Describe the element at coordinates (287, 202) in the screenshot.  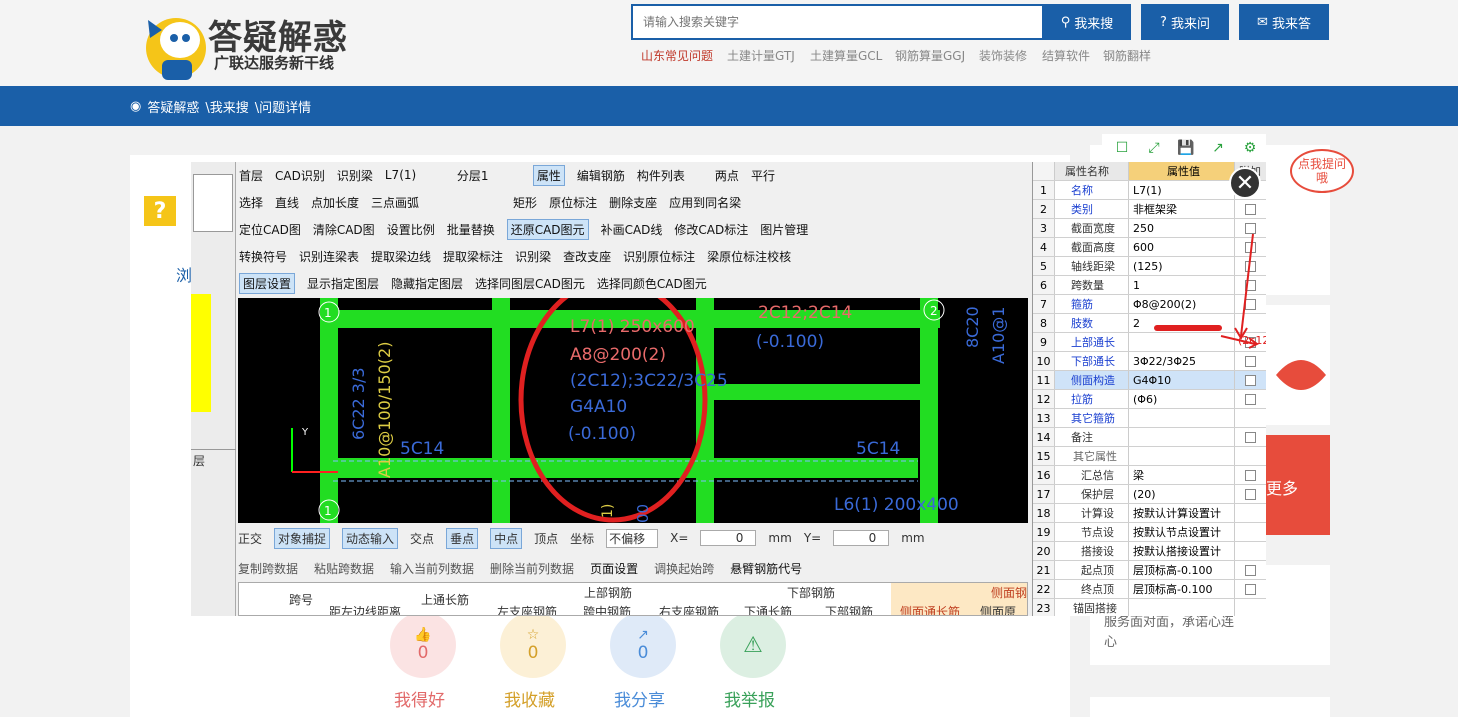
I see `tool-line: 直线` at that location.